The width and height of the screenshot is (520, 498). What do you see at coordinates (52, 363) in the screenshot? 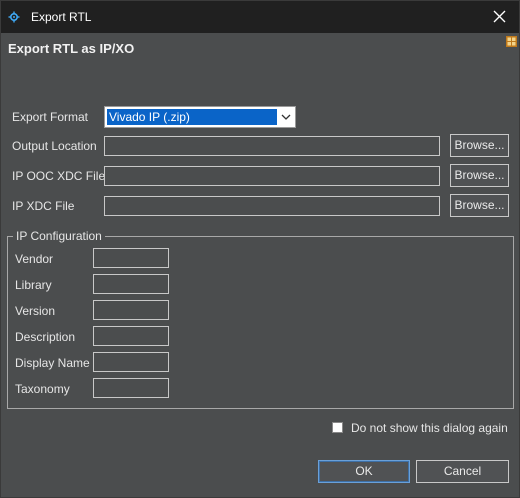
I see `display-name-label: Display Name` at bounding box center [52, 363].